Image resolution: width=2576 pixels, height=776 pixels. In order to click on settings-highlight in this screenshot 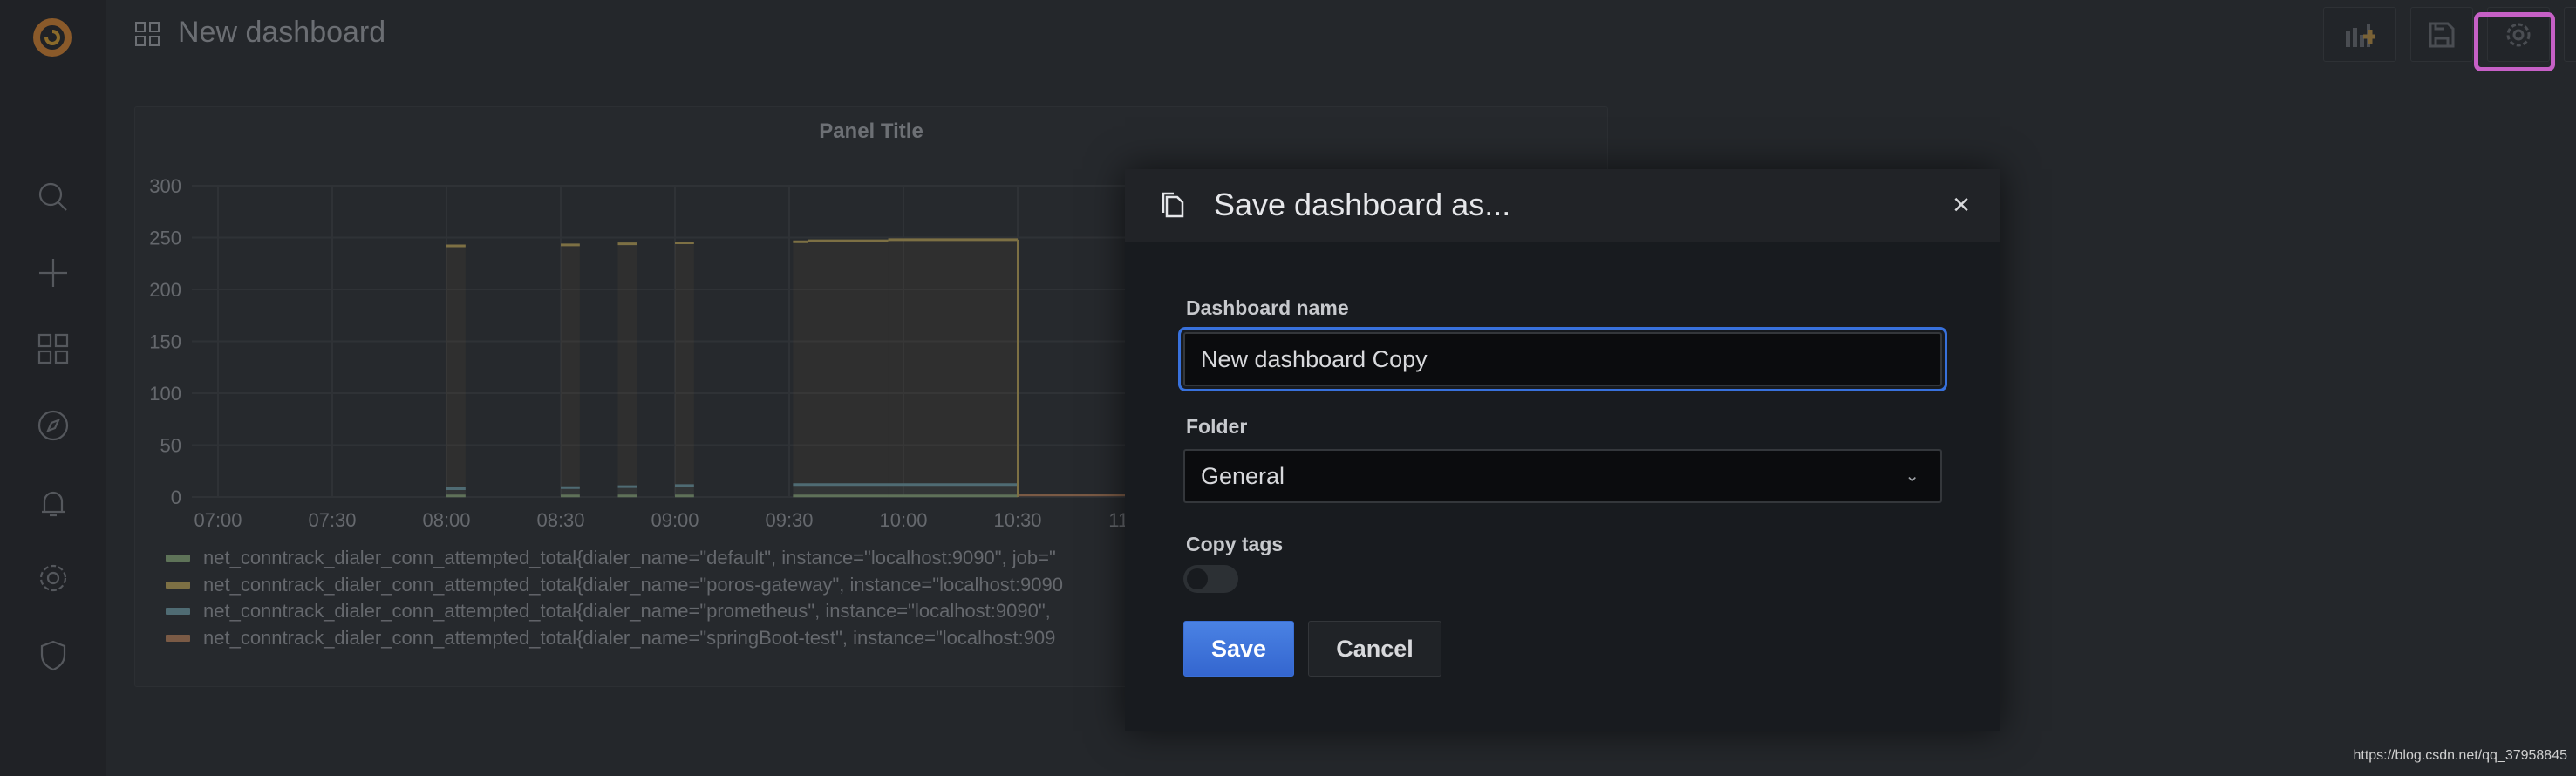, I will do `click(2514, 41)`.